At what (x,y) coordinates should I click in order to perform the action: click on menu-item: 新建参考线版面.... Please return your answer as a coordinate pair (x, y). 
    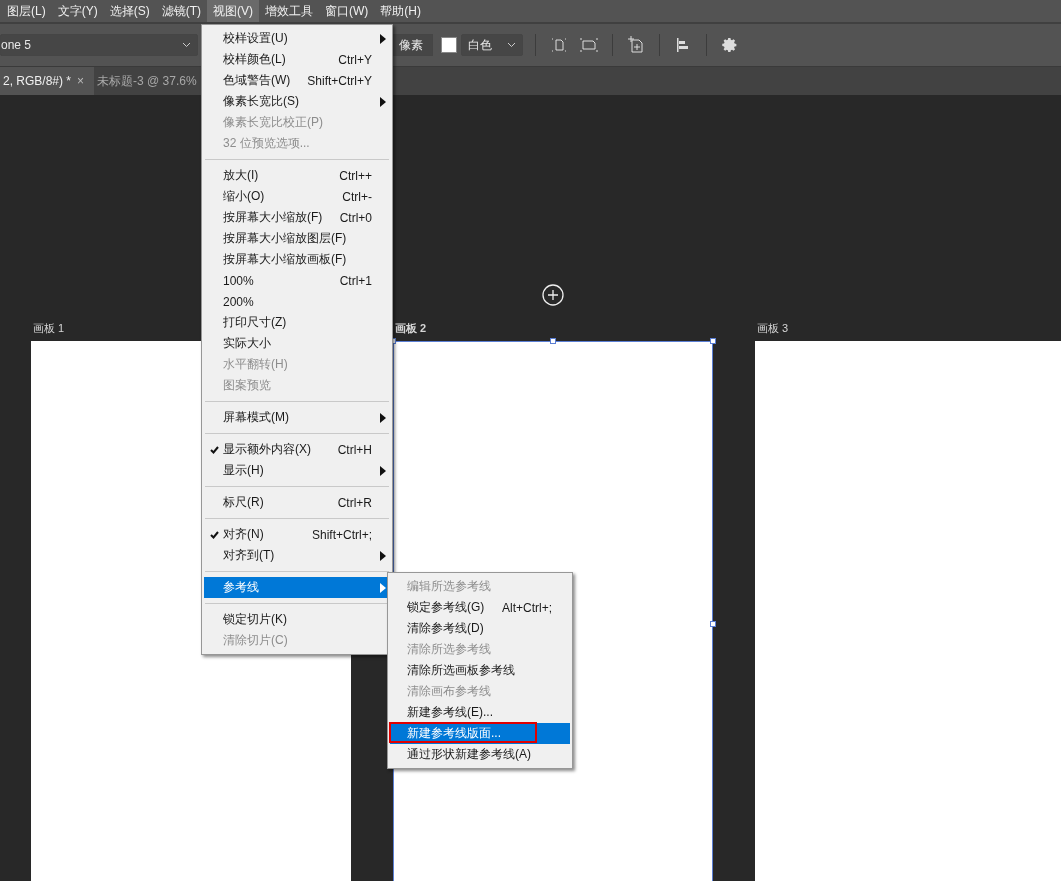
    Looking at the image, I should click on (480, 733).